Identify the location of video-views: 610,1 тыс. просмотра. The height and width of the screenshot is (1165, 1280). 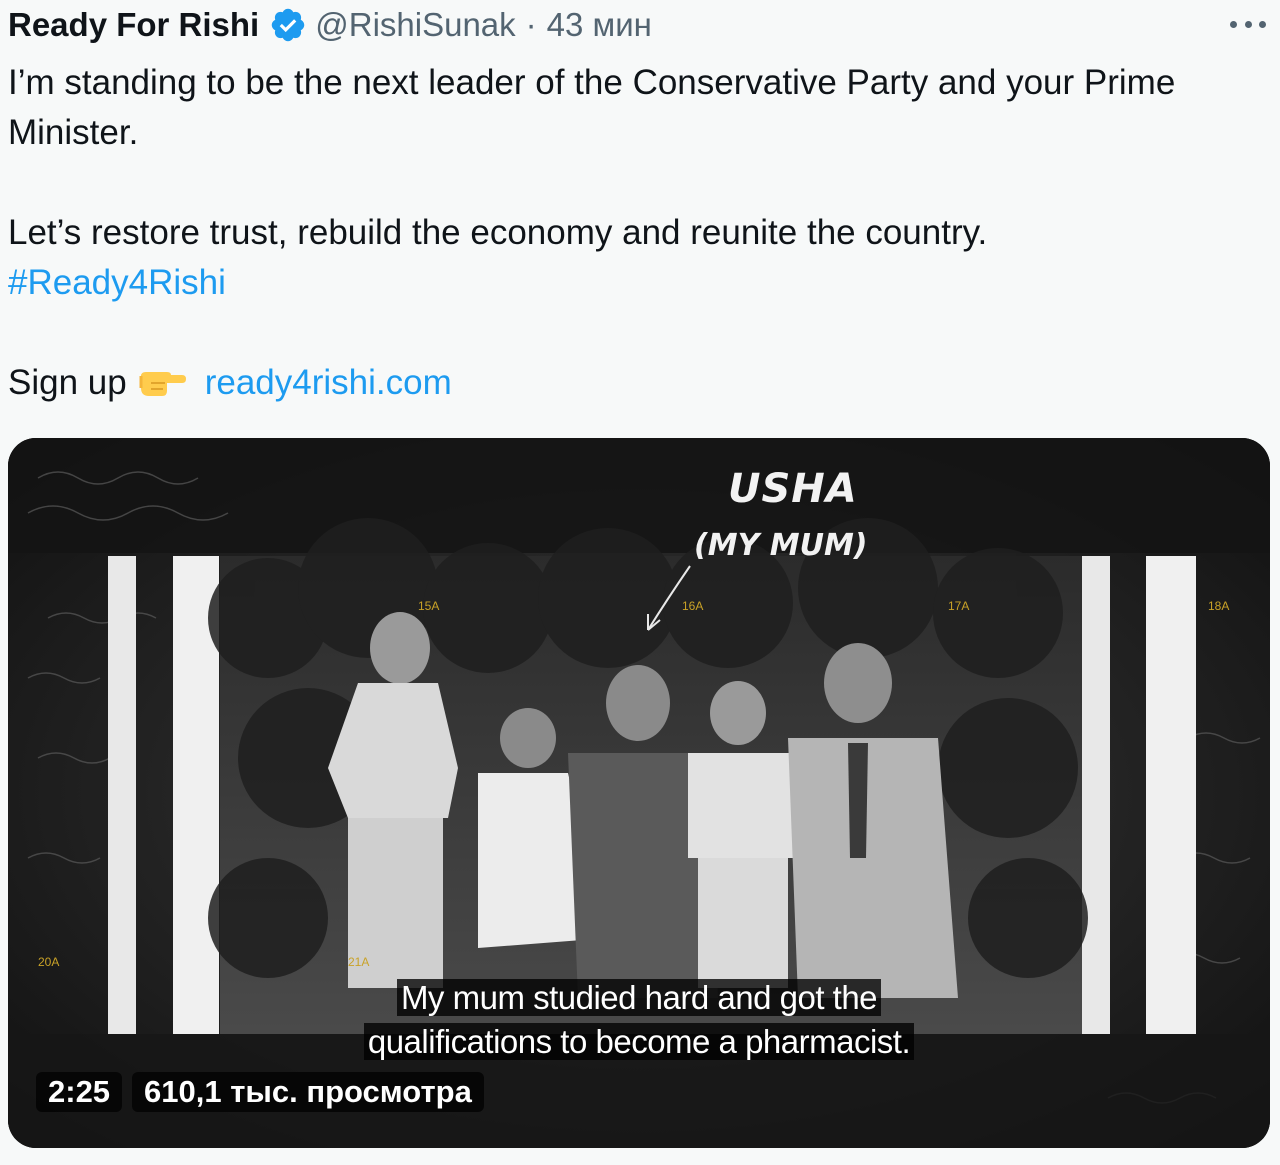
(308, 1092).